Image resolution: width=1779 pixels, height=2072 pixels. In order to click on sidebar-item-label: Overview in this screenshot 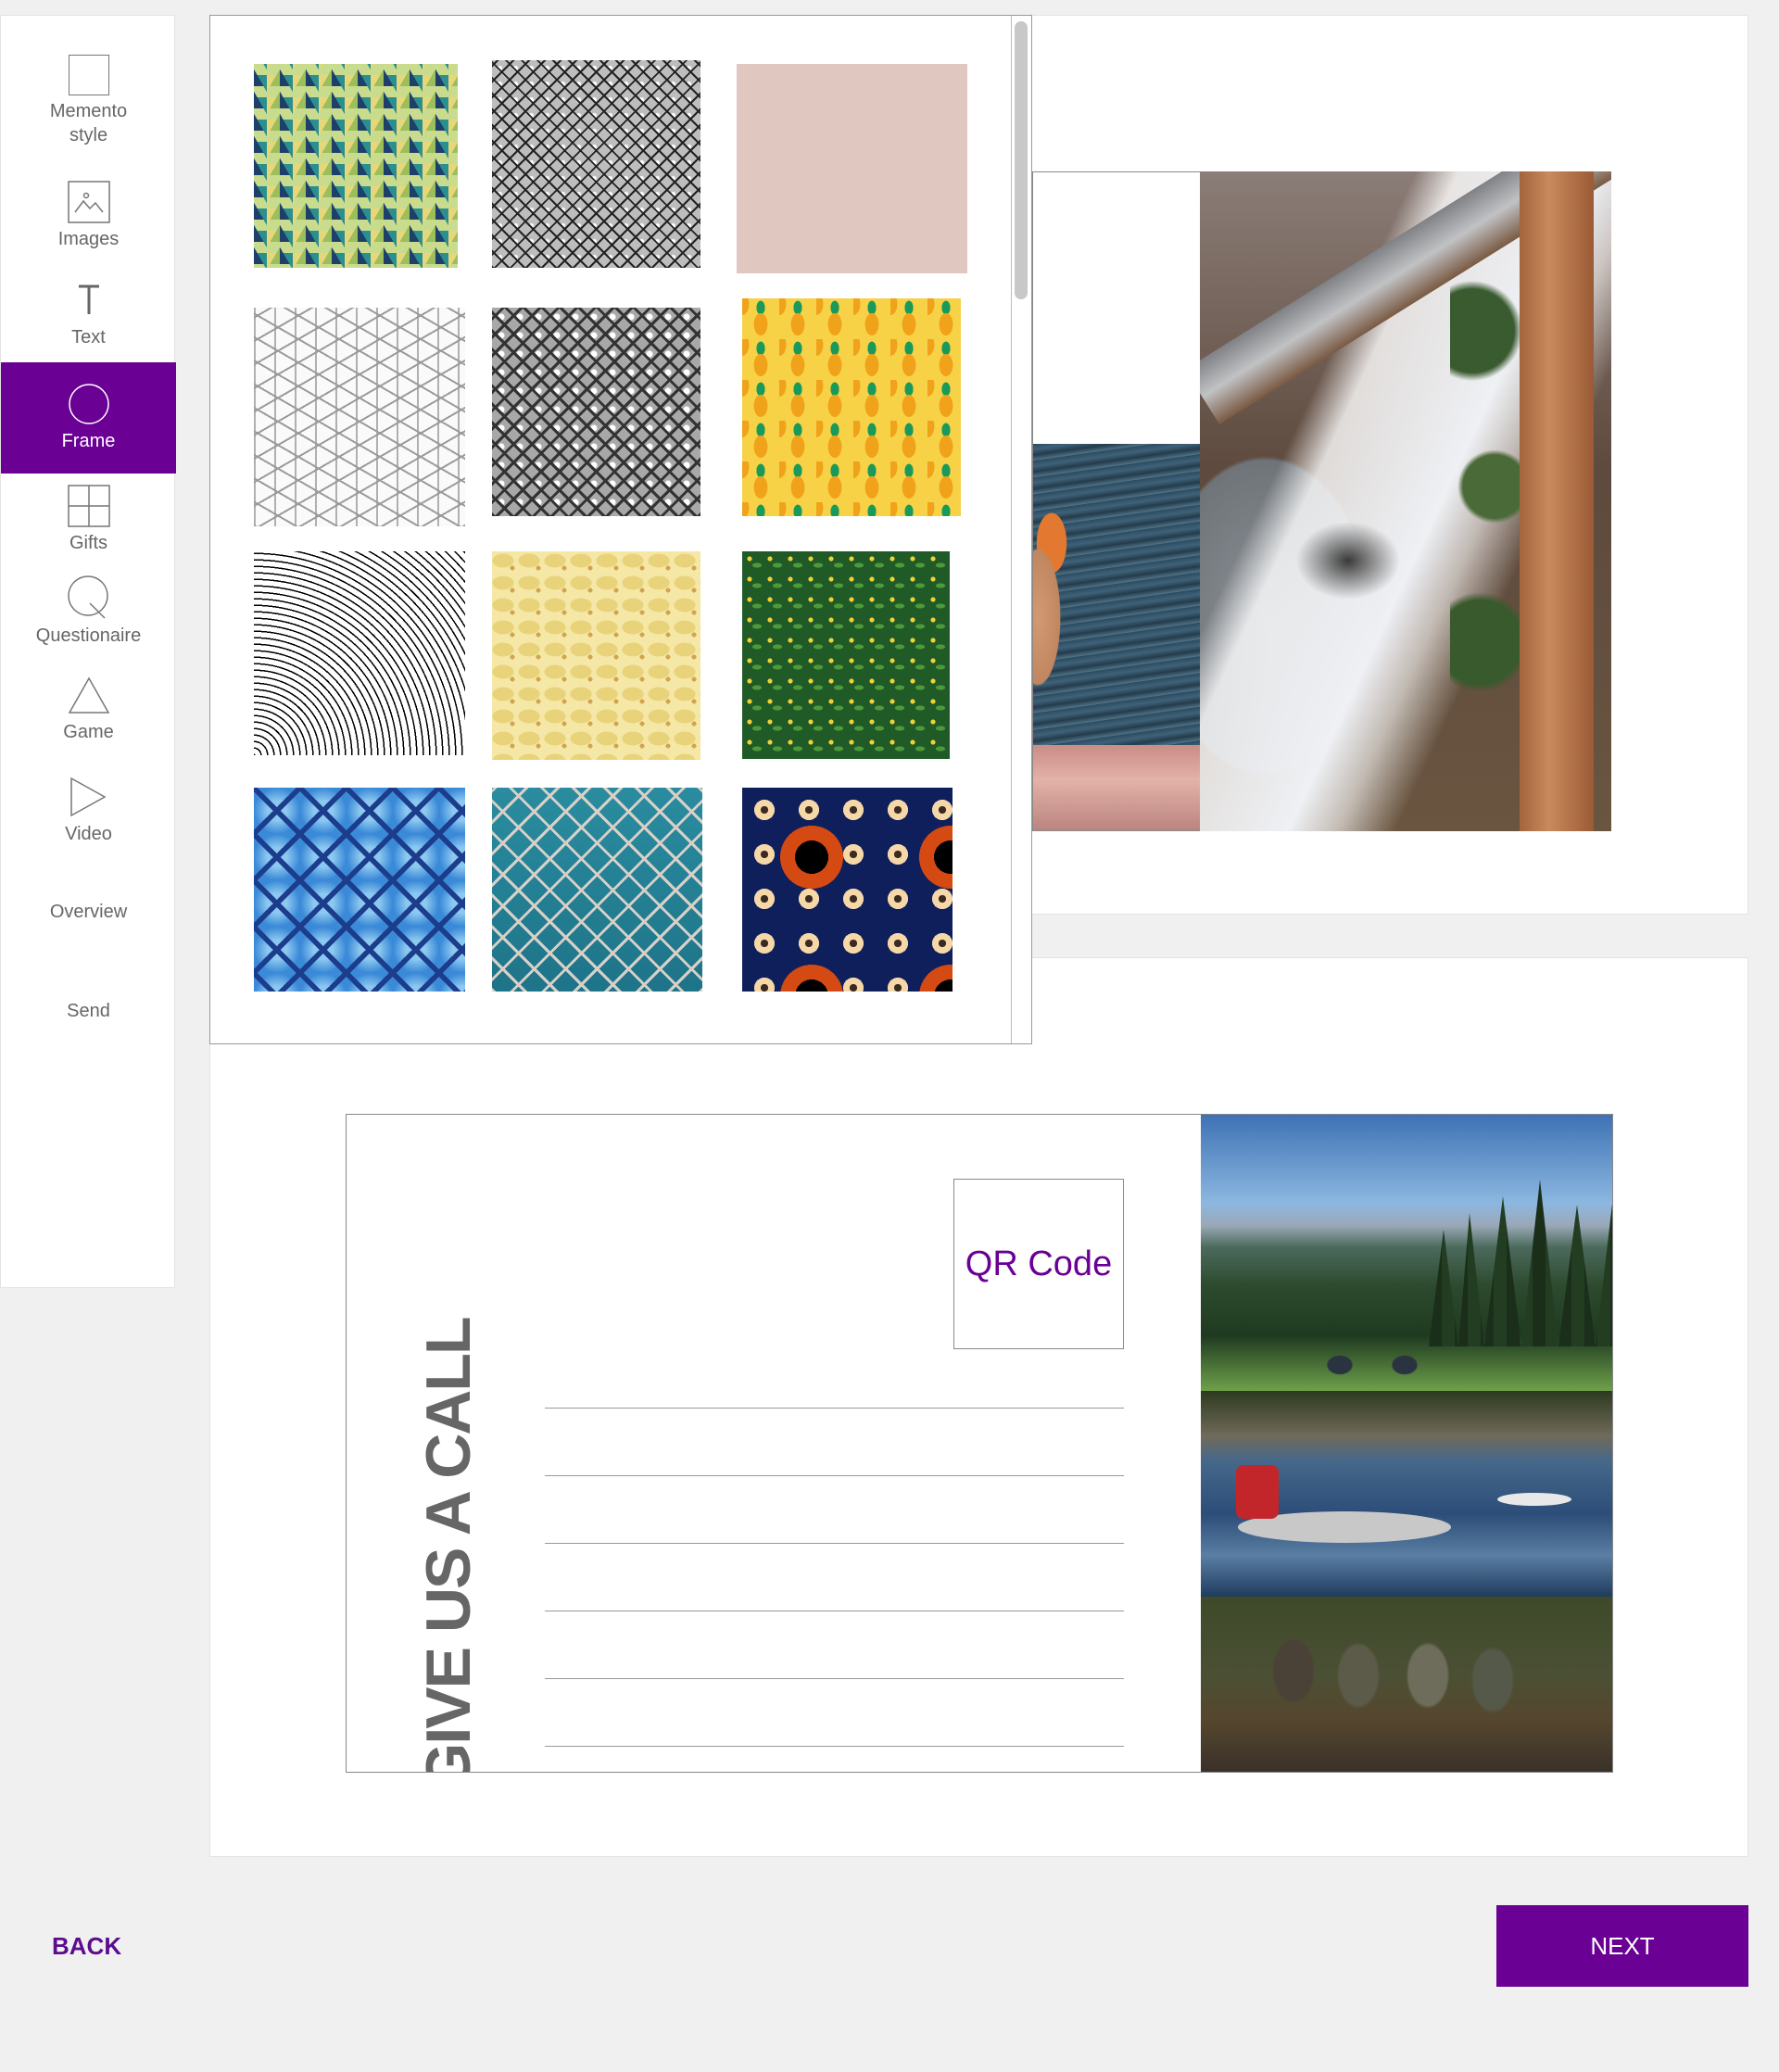, I will do `click(88, 912)`.